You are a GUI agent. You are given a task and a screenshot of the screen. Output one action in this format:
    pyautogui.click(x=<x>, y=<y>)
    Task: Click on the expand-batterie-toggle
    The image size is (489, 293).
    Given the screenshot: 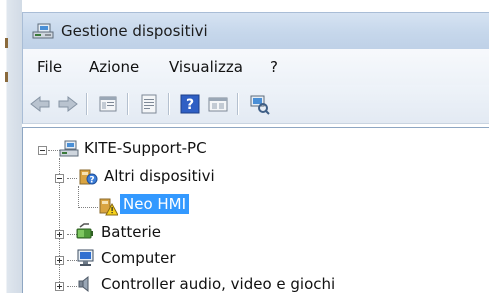 What is the action you would take?
    pyautogui.click(x=59, y=234)
    